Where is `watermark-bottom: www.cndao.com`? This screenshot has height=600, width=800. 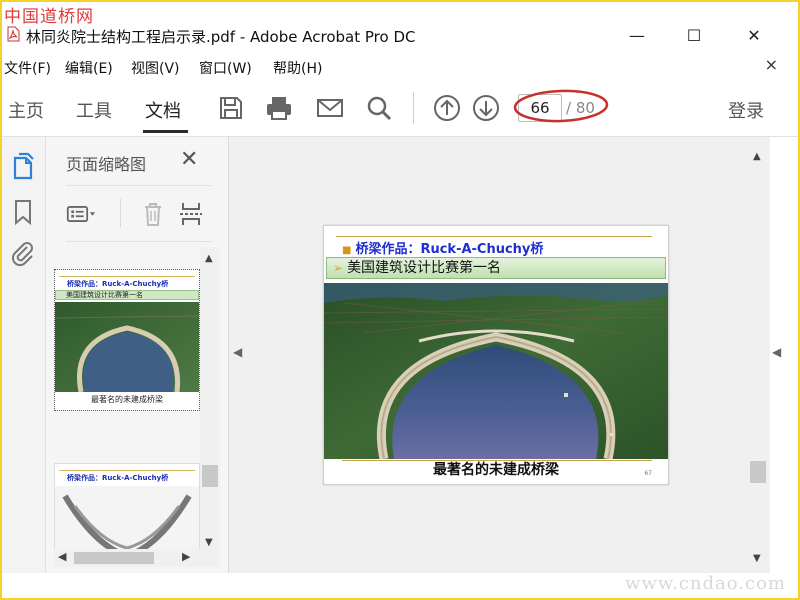
watermark-bottom: www.cndao.com is located at coordinates (705, 583).